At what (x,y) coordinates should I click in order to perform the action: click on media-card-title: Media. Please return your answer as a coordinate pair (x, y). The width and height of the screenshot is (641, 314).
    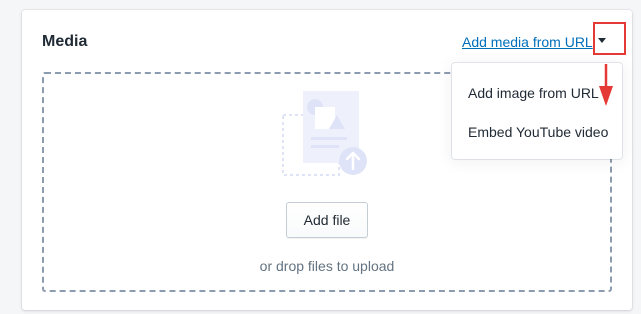
    Looking at the image, I should click on (65, 41).